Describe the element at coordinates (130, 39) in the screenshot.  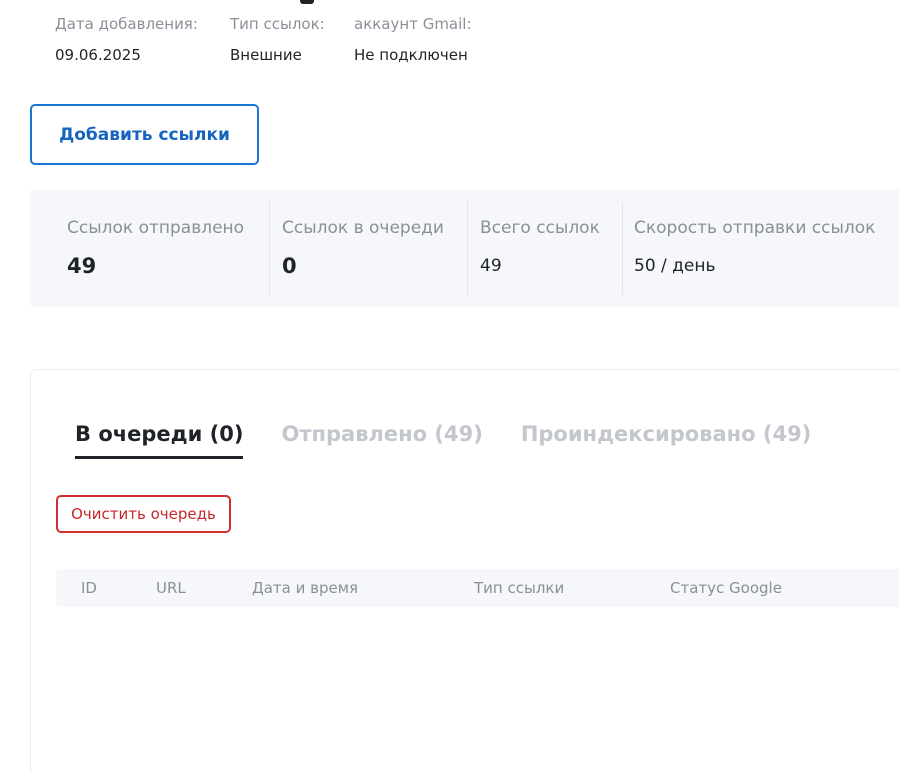
I see `meta-date: Дата добавления: 09.06.2025` at that location.